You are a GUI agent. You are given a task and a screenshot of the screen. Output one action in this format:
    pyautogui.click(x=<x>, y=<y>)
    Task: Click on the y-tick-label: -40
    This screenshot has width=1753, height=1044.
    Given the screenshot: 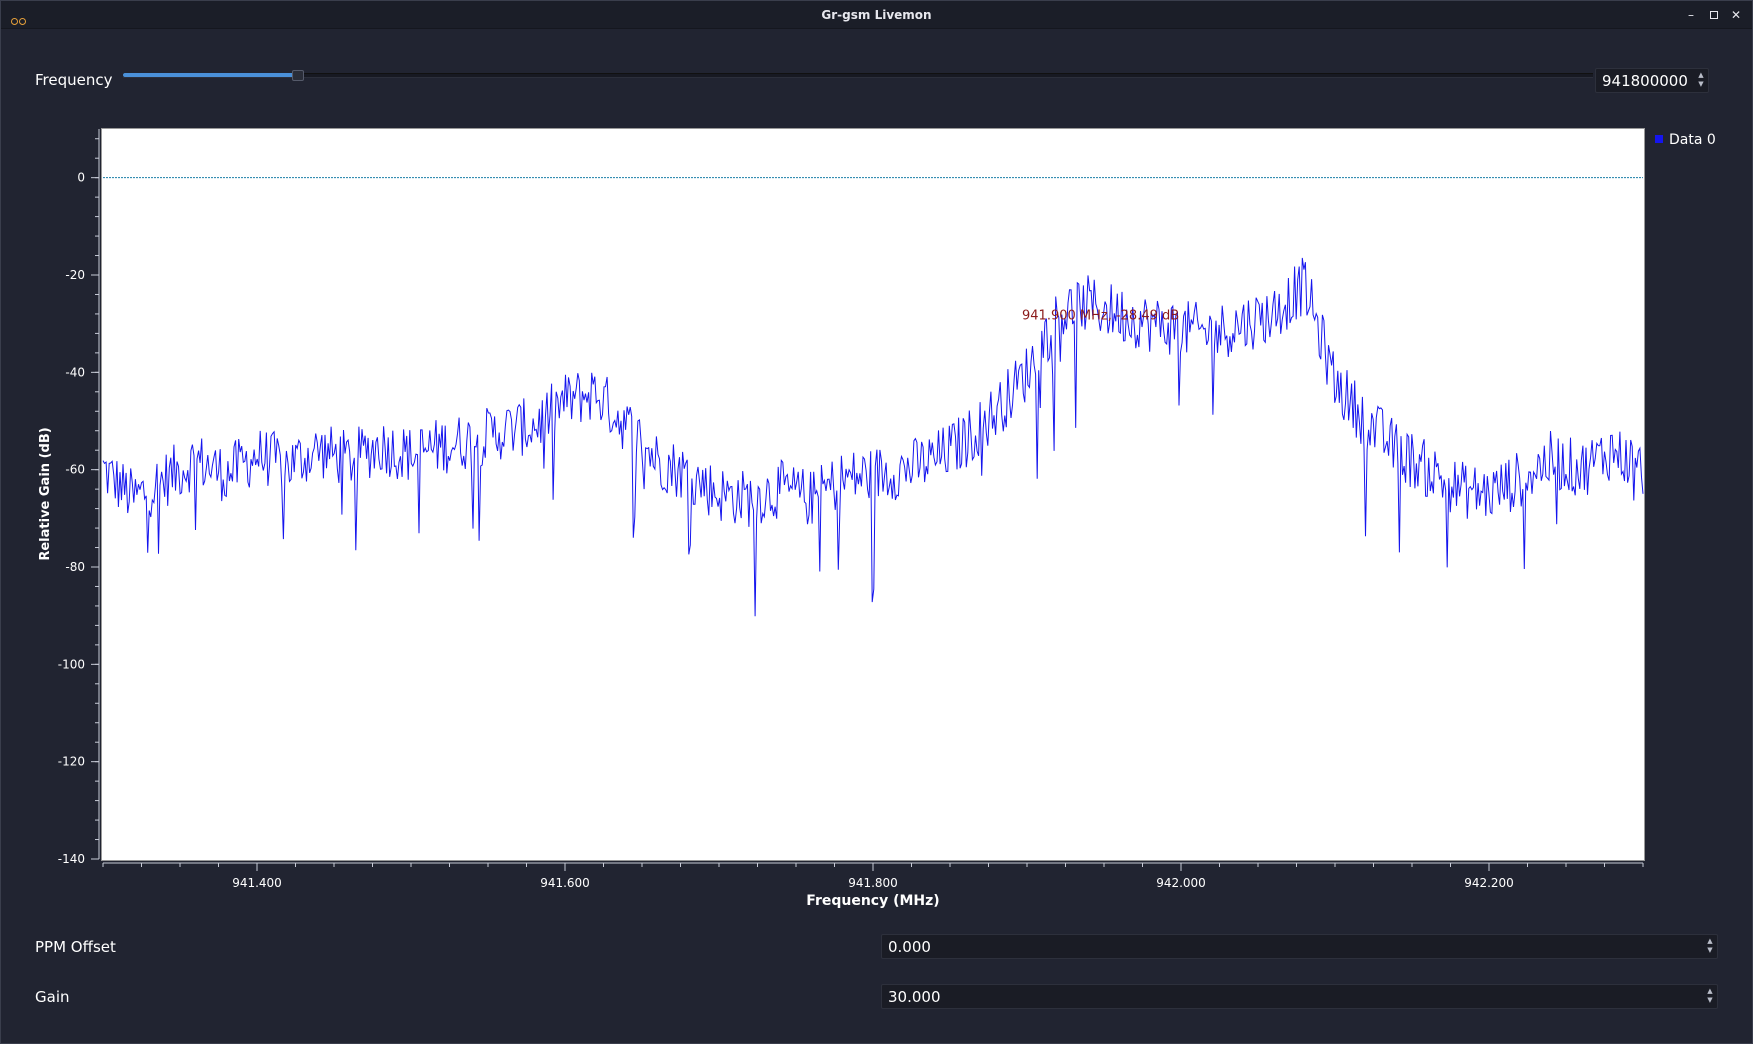 What is the action you would take?
    pyautogui.click(x=75, y=372)
    